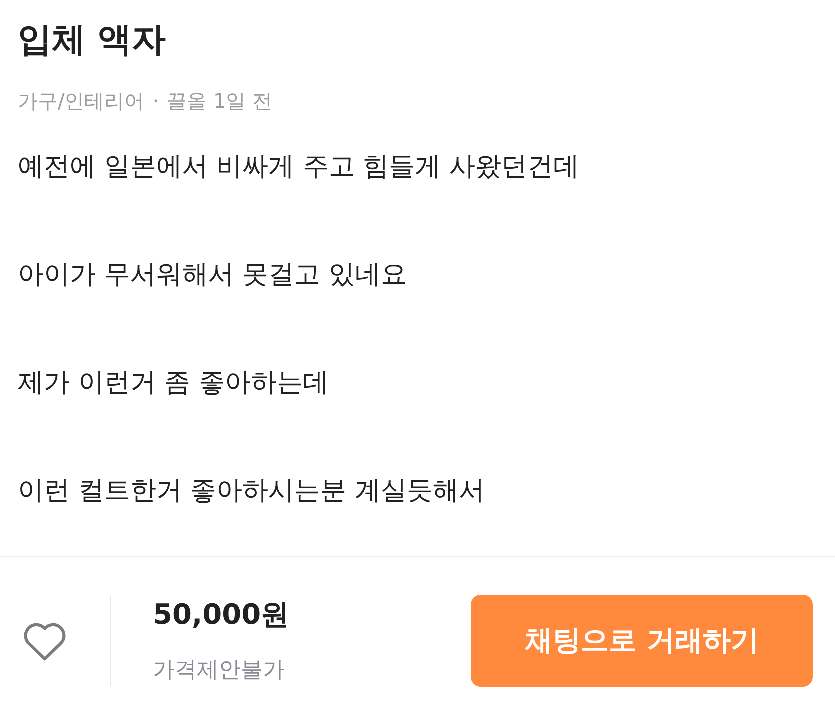 The width and height of the screenshot is (835, 724). Describe the element at coordinates (642, 640) in the screenshot. I see `chat-trade-button: 채팅으로 거래하기` at that location.